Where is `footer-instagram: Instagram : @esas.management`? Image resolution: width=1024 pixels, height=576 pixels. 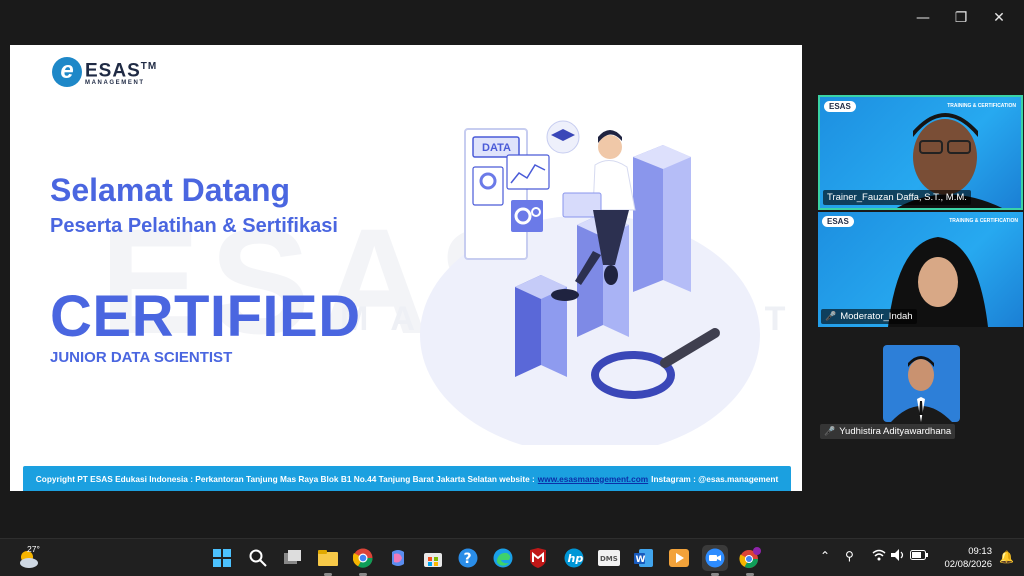 footer-instagram: Instagram : @esas.management is located at coordinates (715, 478).